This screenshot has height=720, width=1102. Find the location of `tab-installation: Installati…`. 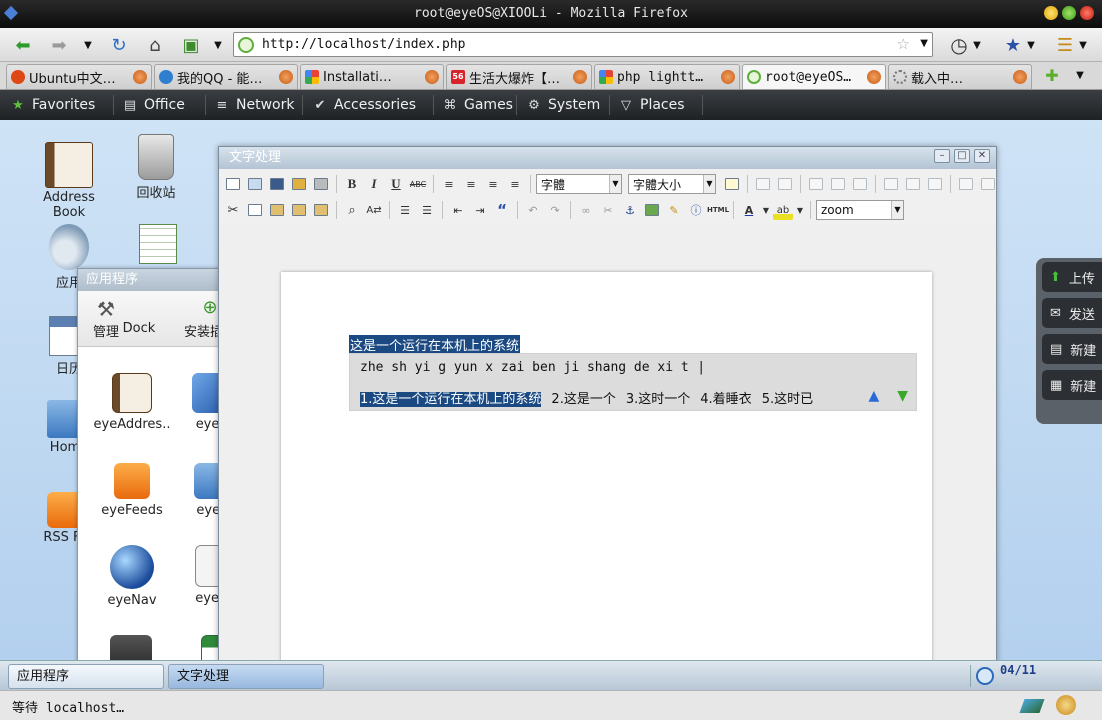

tab-installation: Installati… is located at coordinates (372, 76).